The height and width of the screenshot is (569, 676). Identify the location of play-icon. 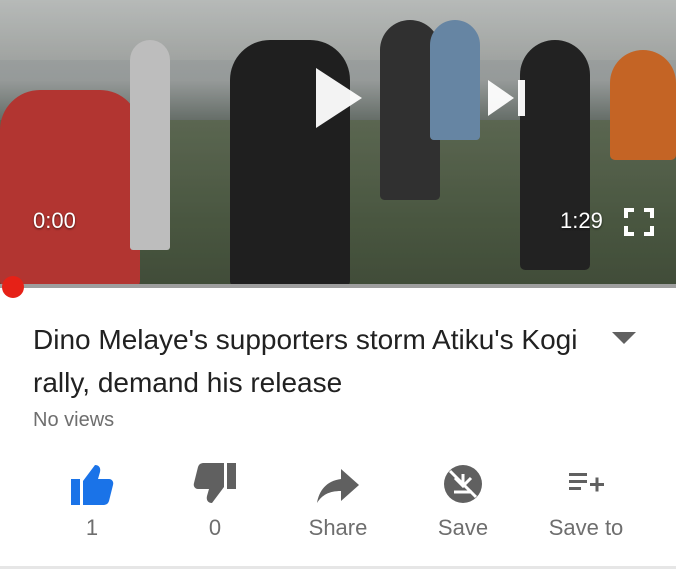
(339, 98).